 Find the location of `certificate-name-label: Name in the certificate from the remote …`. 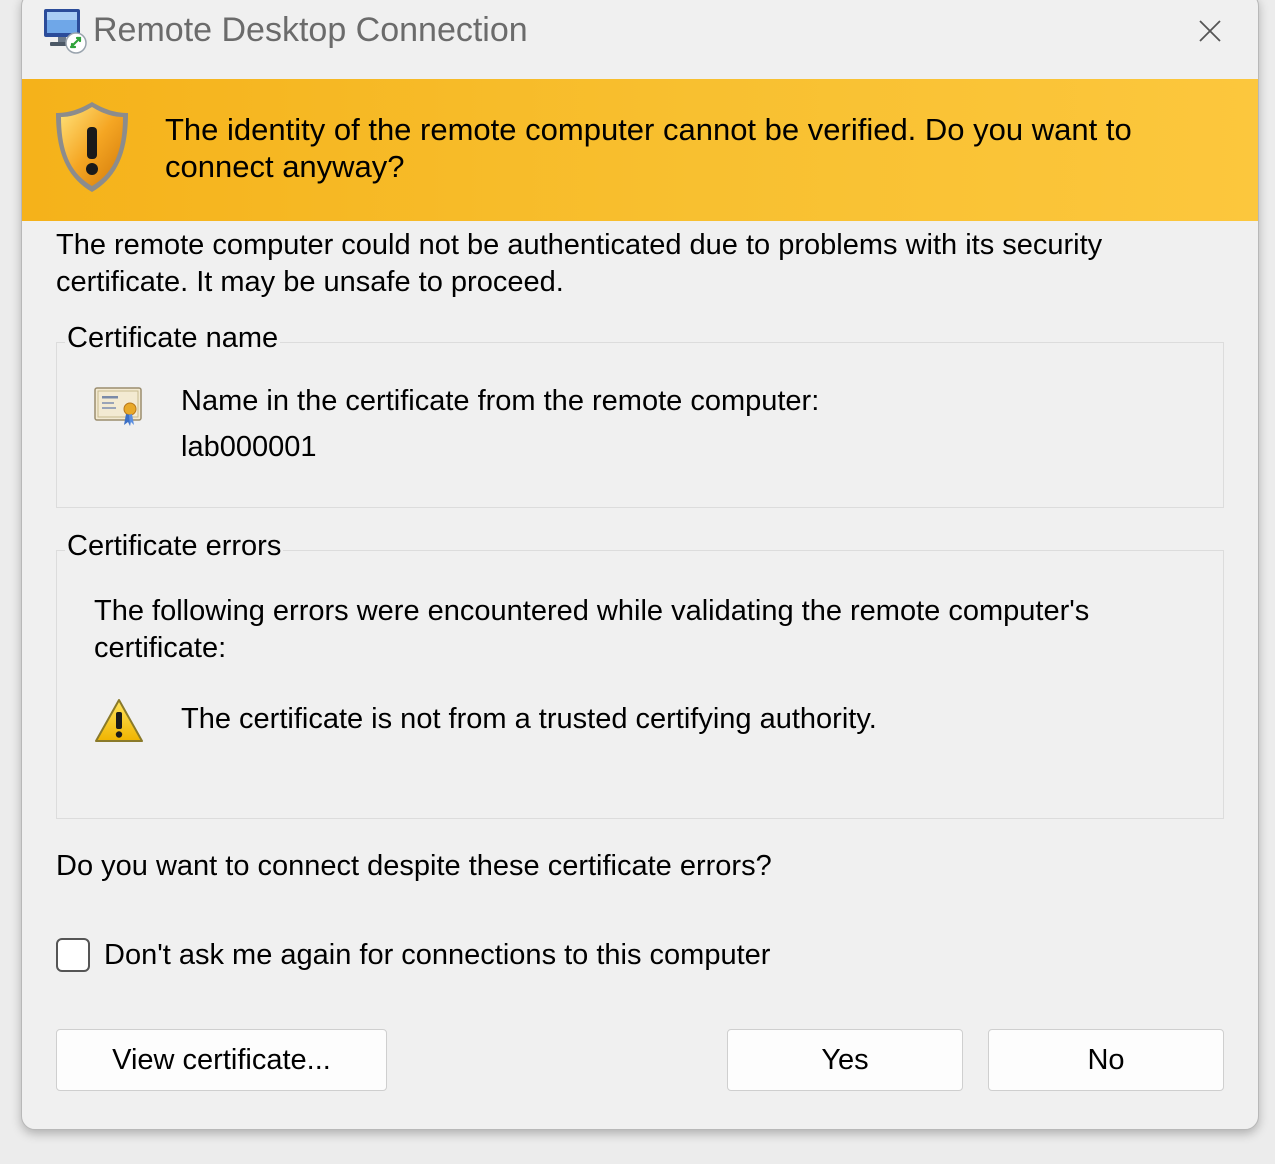

certificate-name-label: Name in the certificate from the remote … is located at coordinates (500, 401).